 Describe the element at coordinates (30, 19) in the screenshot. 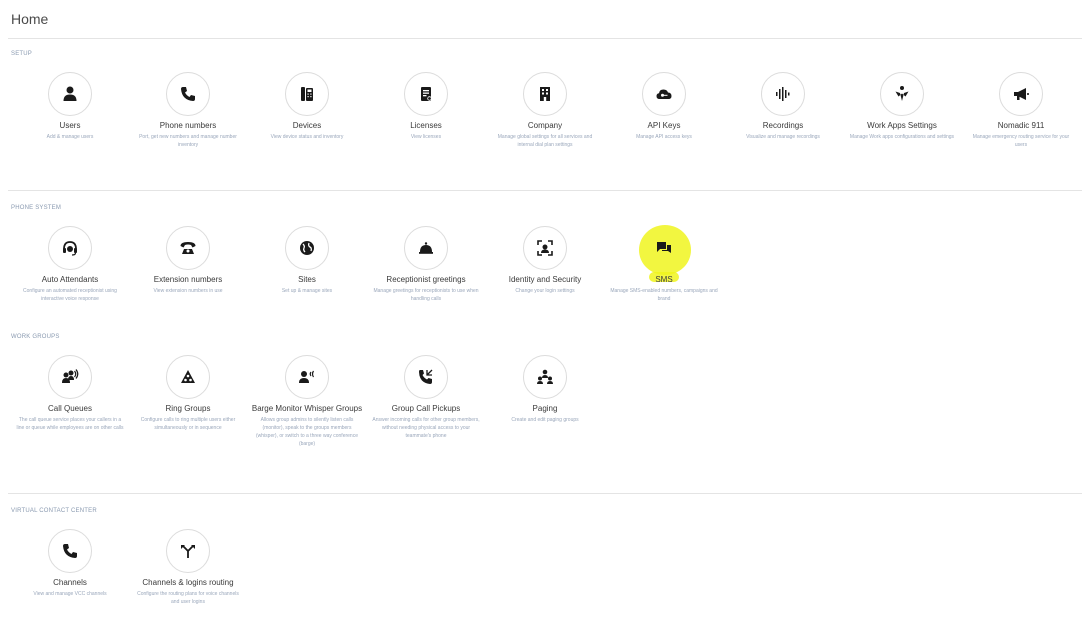

I see `page-title: Home` at that location.